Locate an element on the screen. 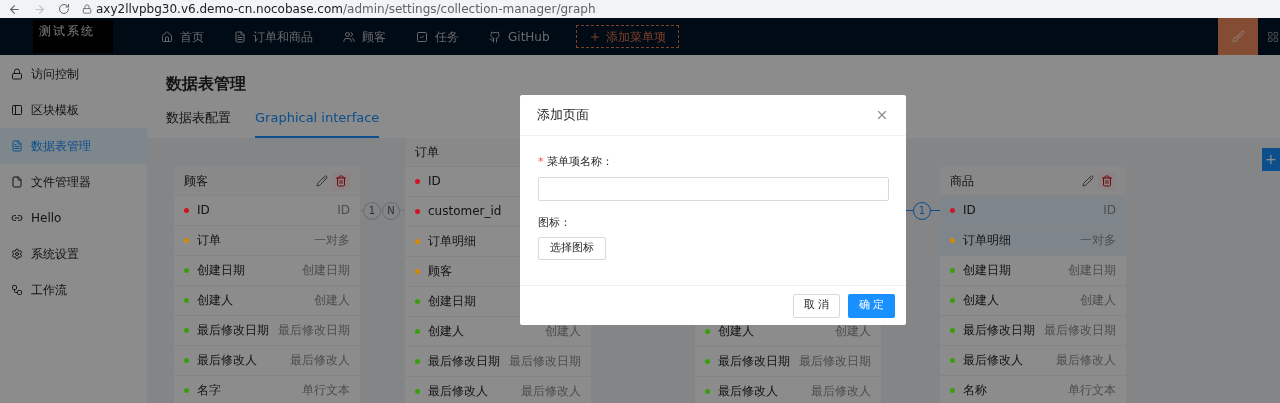 Image resolution: width=1280 pixels, height=403 pixels. card-title: 顾客 is located at coordinates (196, 181).